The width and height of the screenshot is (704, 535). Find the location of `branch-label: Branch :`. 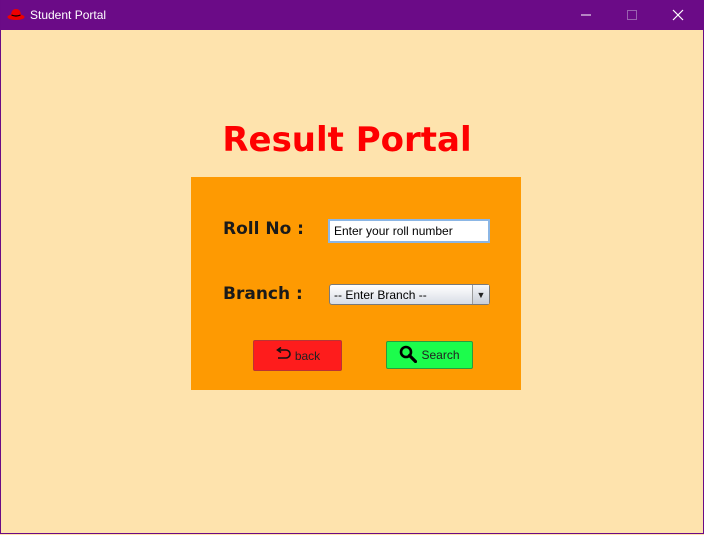

branch-label: Branch : is located at coordinates (263, 294).